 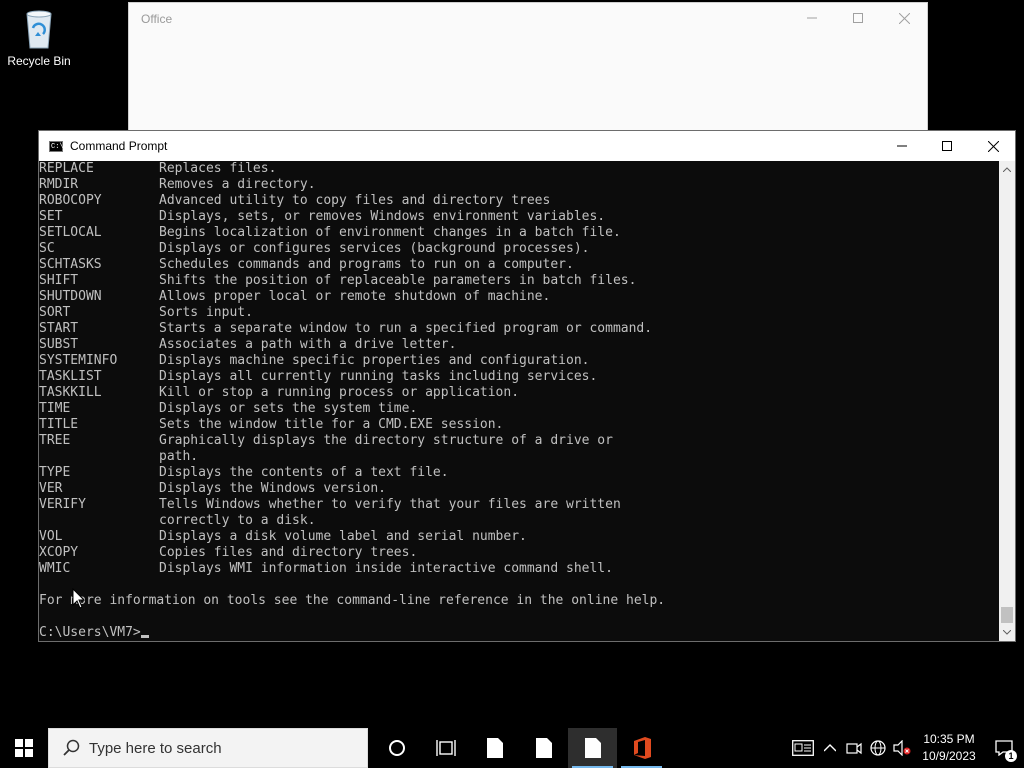 I want to click on camera-icon, so click(x=854, y=748).